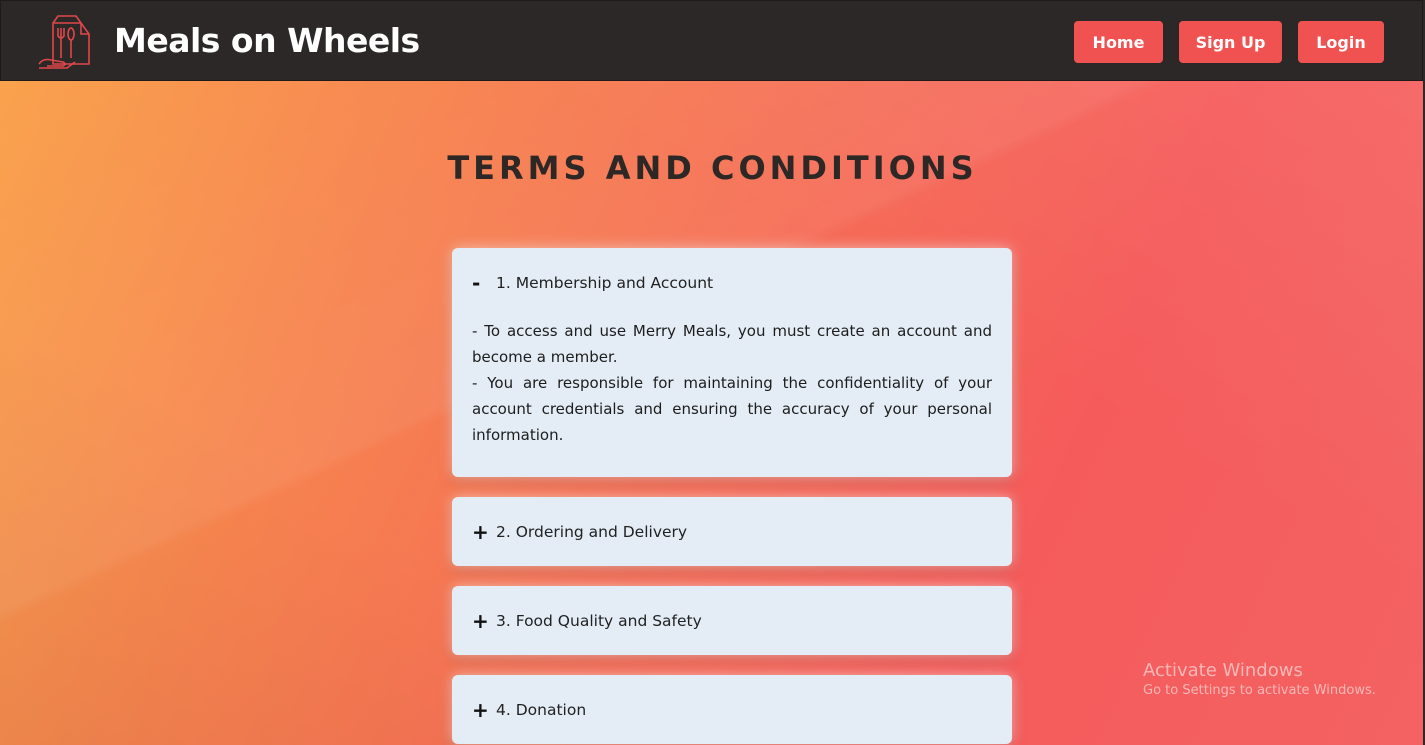  What do you see at coordinates (1223, 670) in the screenshot?
I see `watermark-title: Activate Windows` at bounding box center [1223, 670].